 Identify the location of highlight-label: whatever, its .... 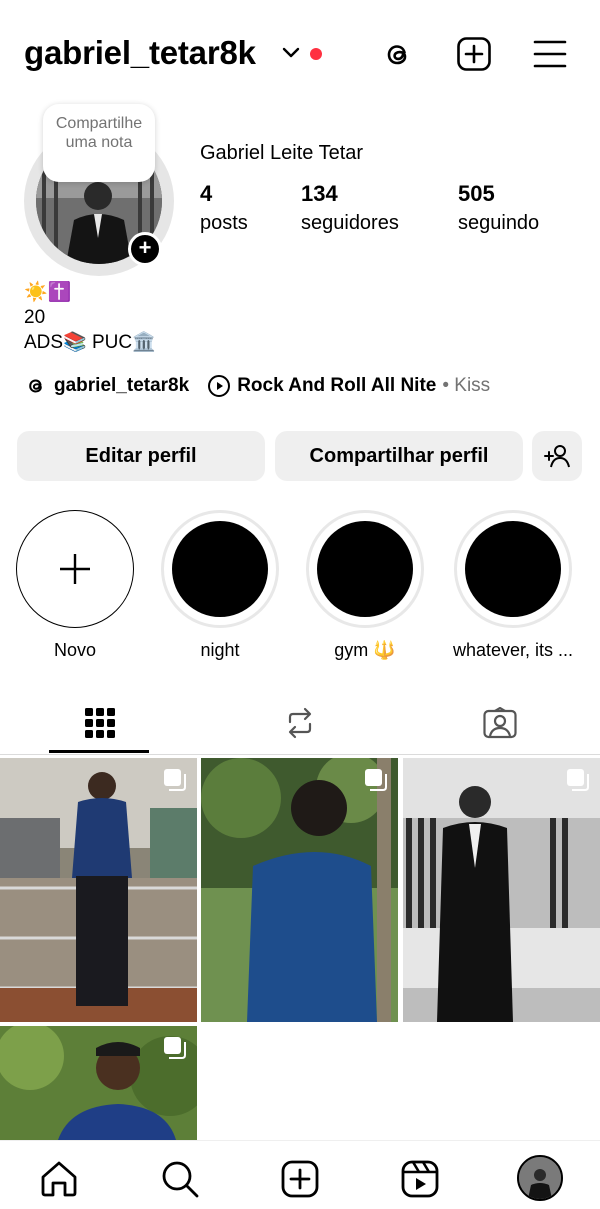
(513, 650).